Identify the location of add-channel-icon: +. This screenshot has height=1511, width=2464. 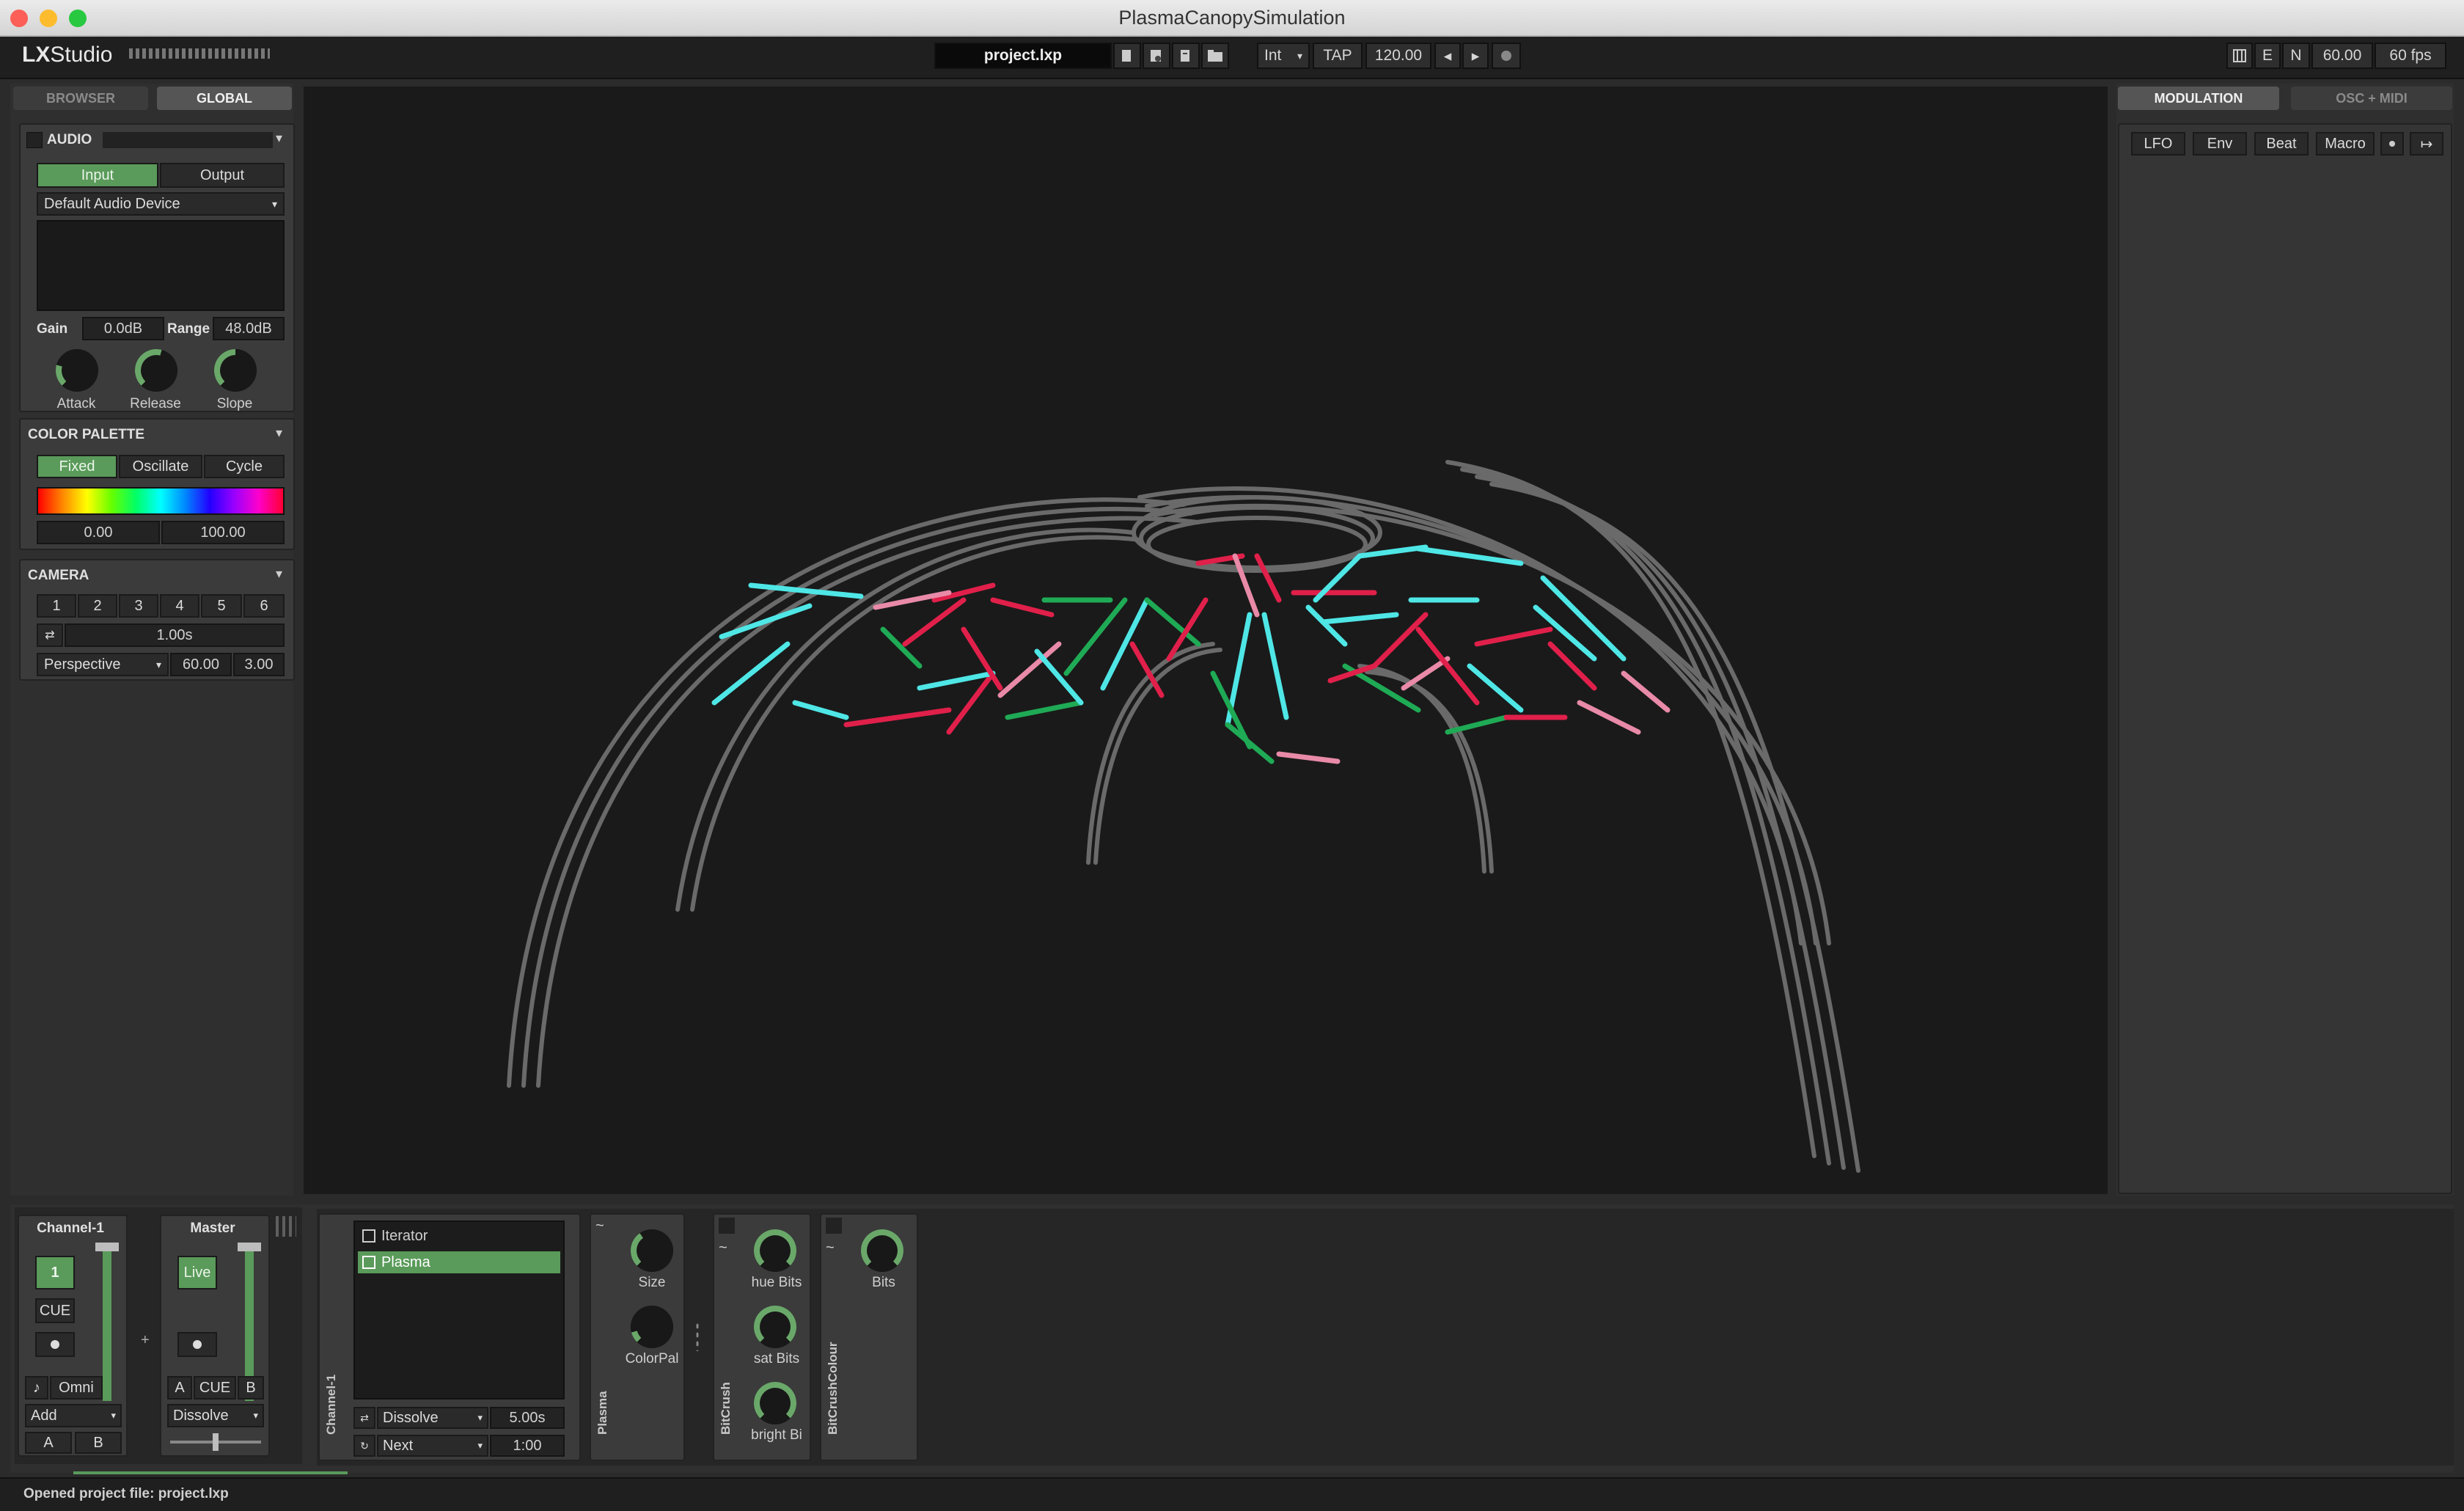
(145, 1340).